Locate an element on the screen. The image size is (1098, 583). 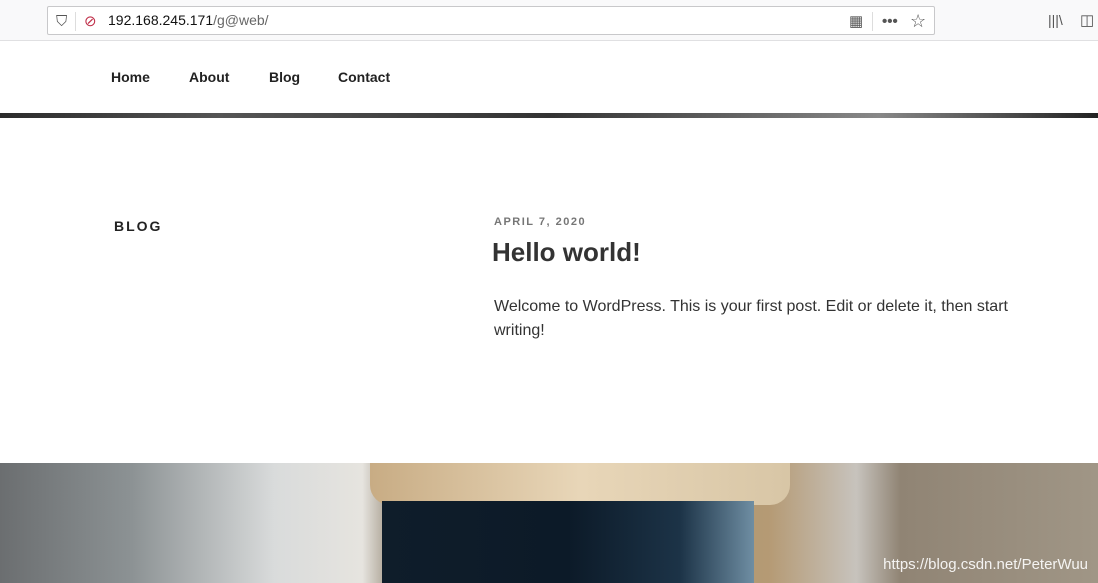
url-host: 192.168.245.171 is located at coordinates (161, 20).